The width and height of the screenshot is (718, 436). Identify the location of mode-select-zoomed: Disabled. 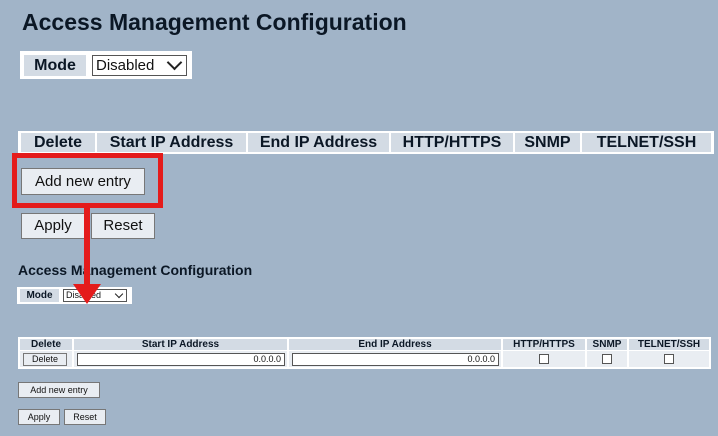
(139, 65).